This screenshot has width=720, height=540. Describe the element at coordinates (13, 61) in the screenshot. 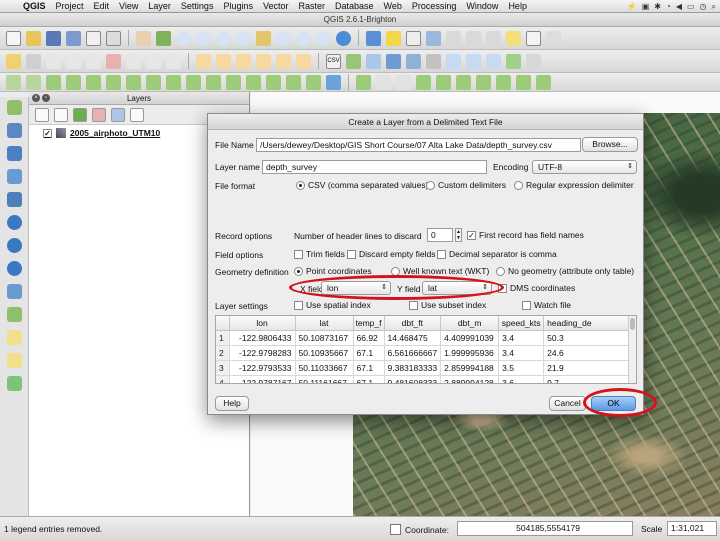

I see `toggle-editing-icon` at that location.